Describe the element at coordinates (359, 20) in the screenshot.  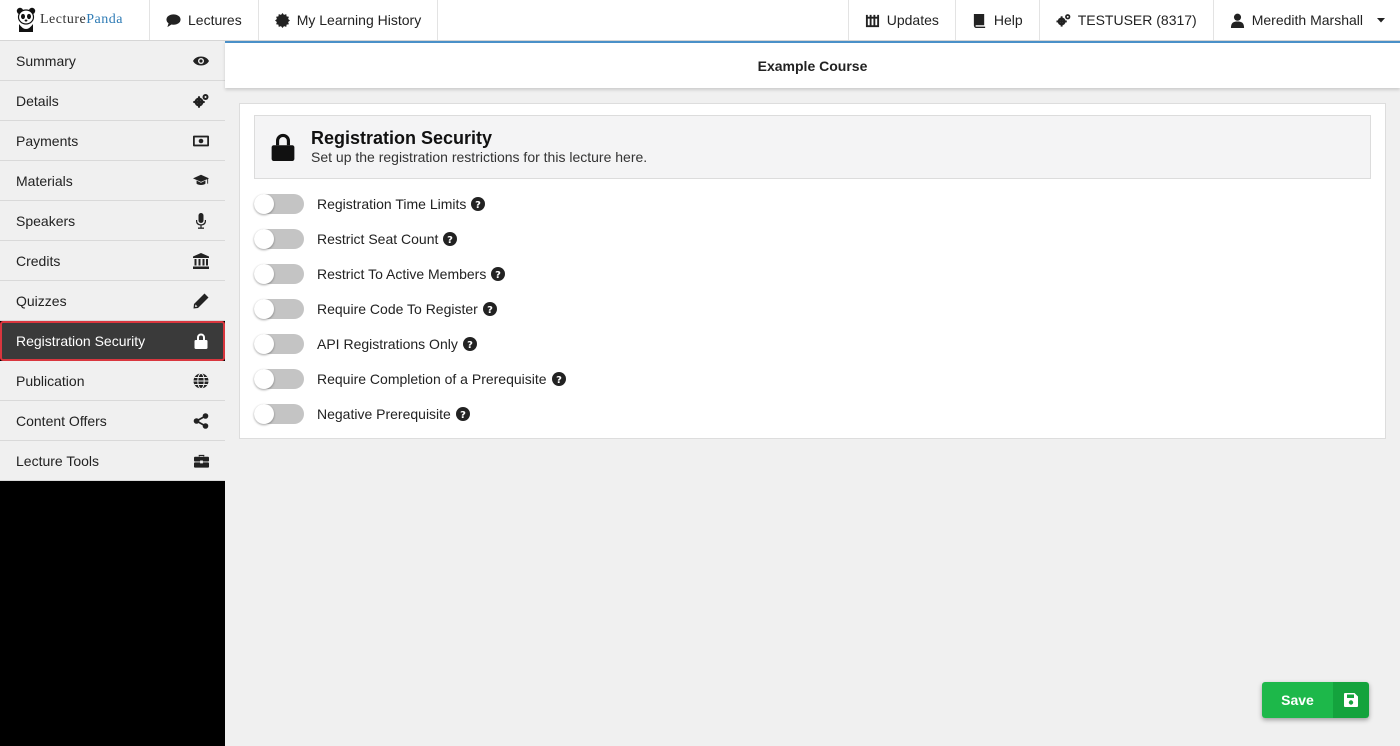
I see `nav-history-label: My Learning History` at that location.